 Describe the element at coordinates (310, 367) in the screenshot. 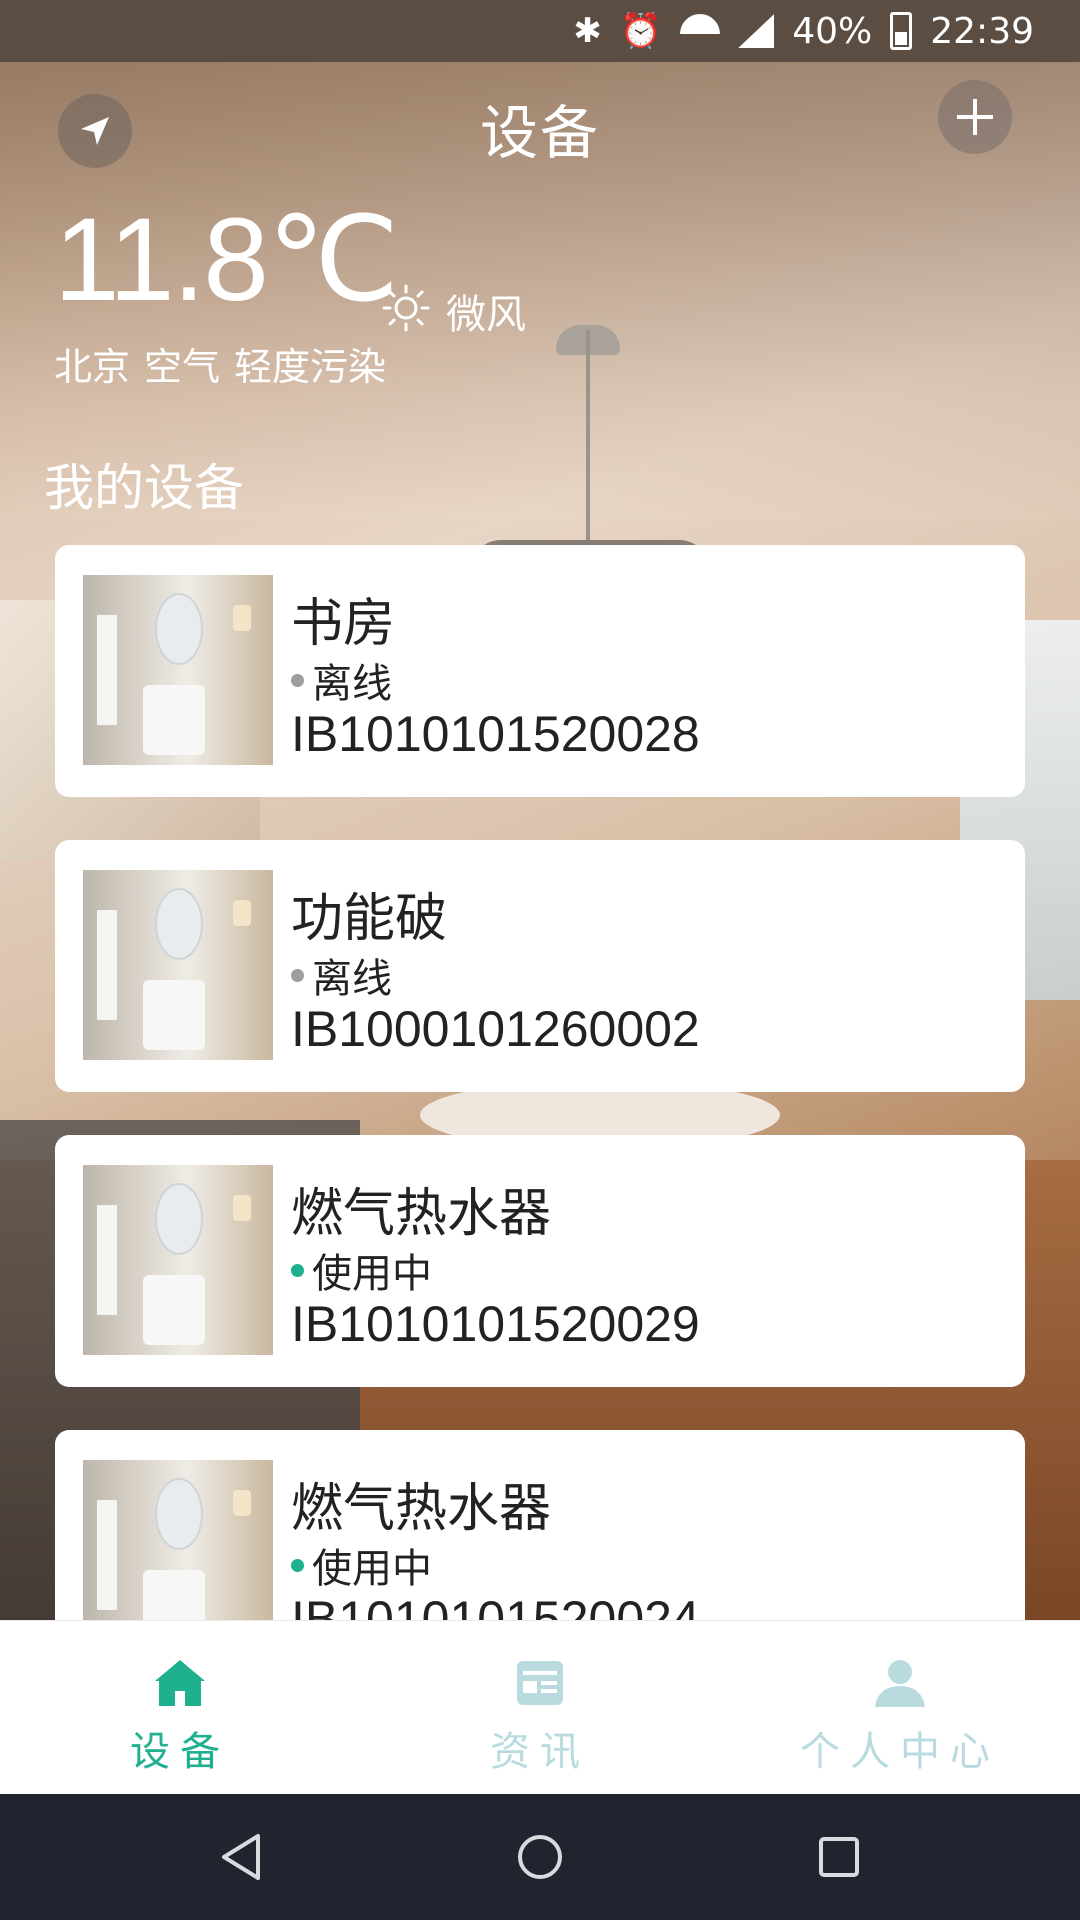

I see `air-quality-value: 轻度污染` at that location.